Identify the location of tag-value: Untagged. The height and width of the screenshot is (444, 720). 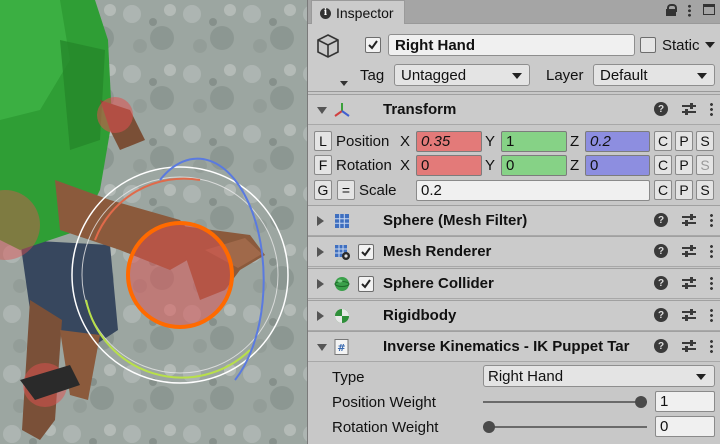
(434, 75).